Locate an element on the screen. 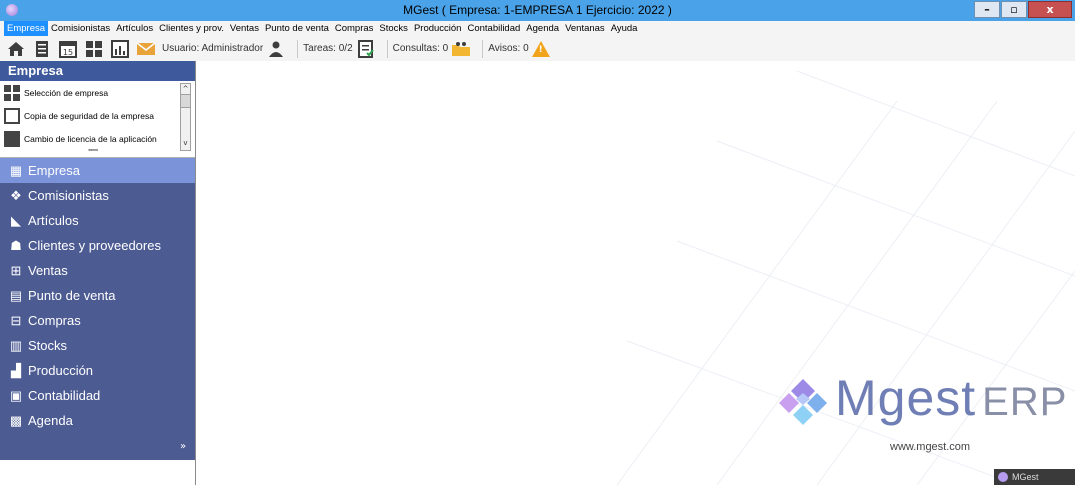  sub-item-cambio-licencia: Cambio de licencia de la aplicación is located at coordinates (97, 138).